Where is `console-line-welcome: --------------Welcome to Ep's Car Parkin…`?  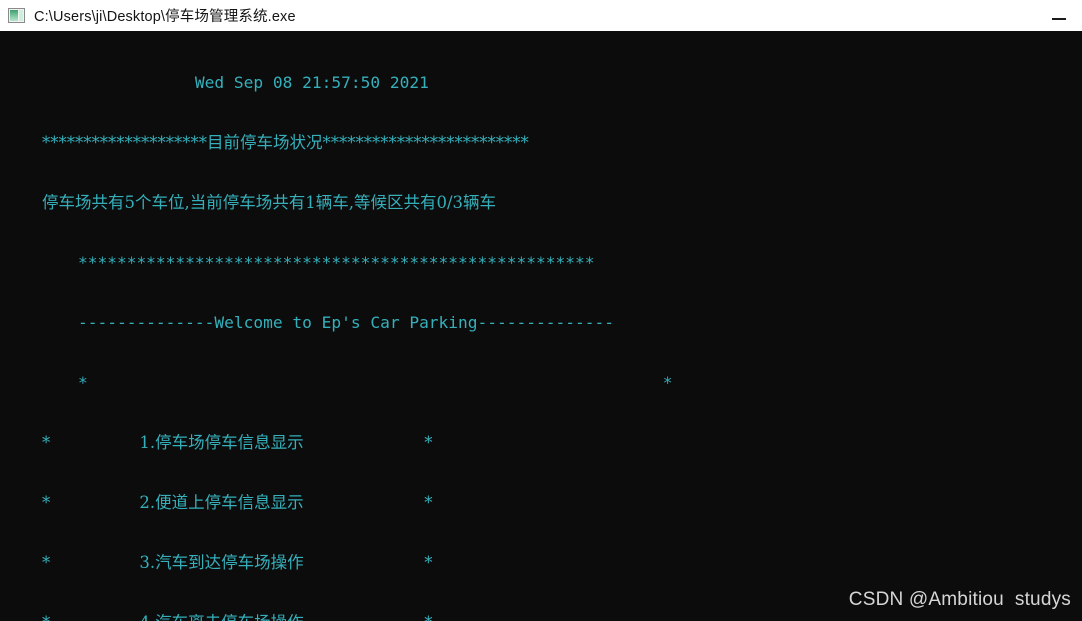 console-line-welcome: --------------Welcome to Ep's Car Parkin… is located at coordinates (307, 322).